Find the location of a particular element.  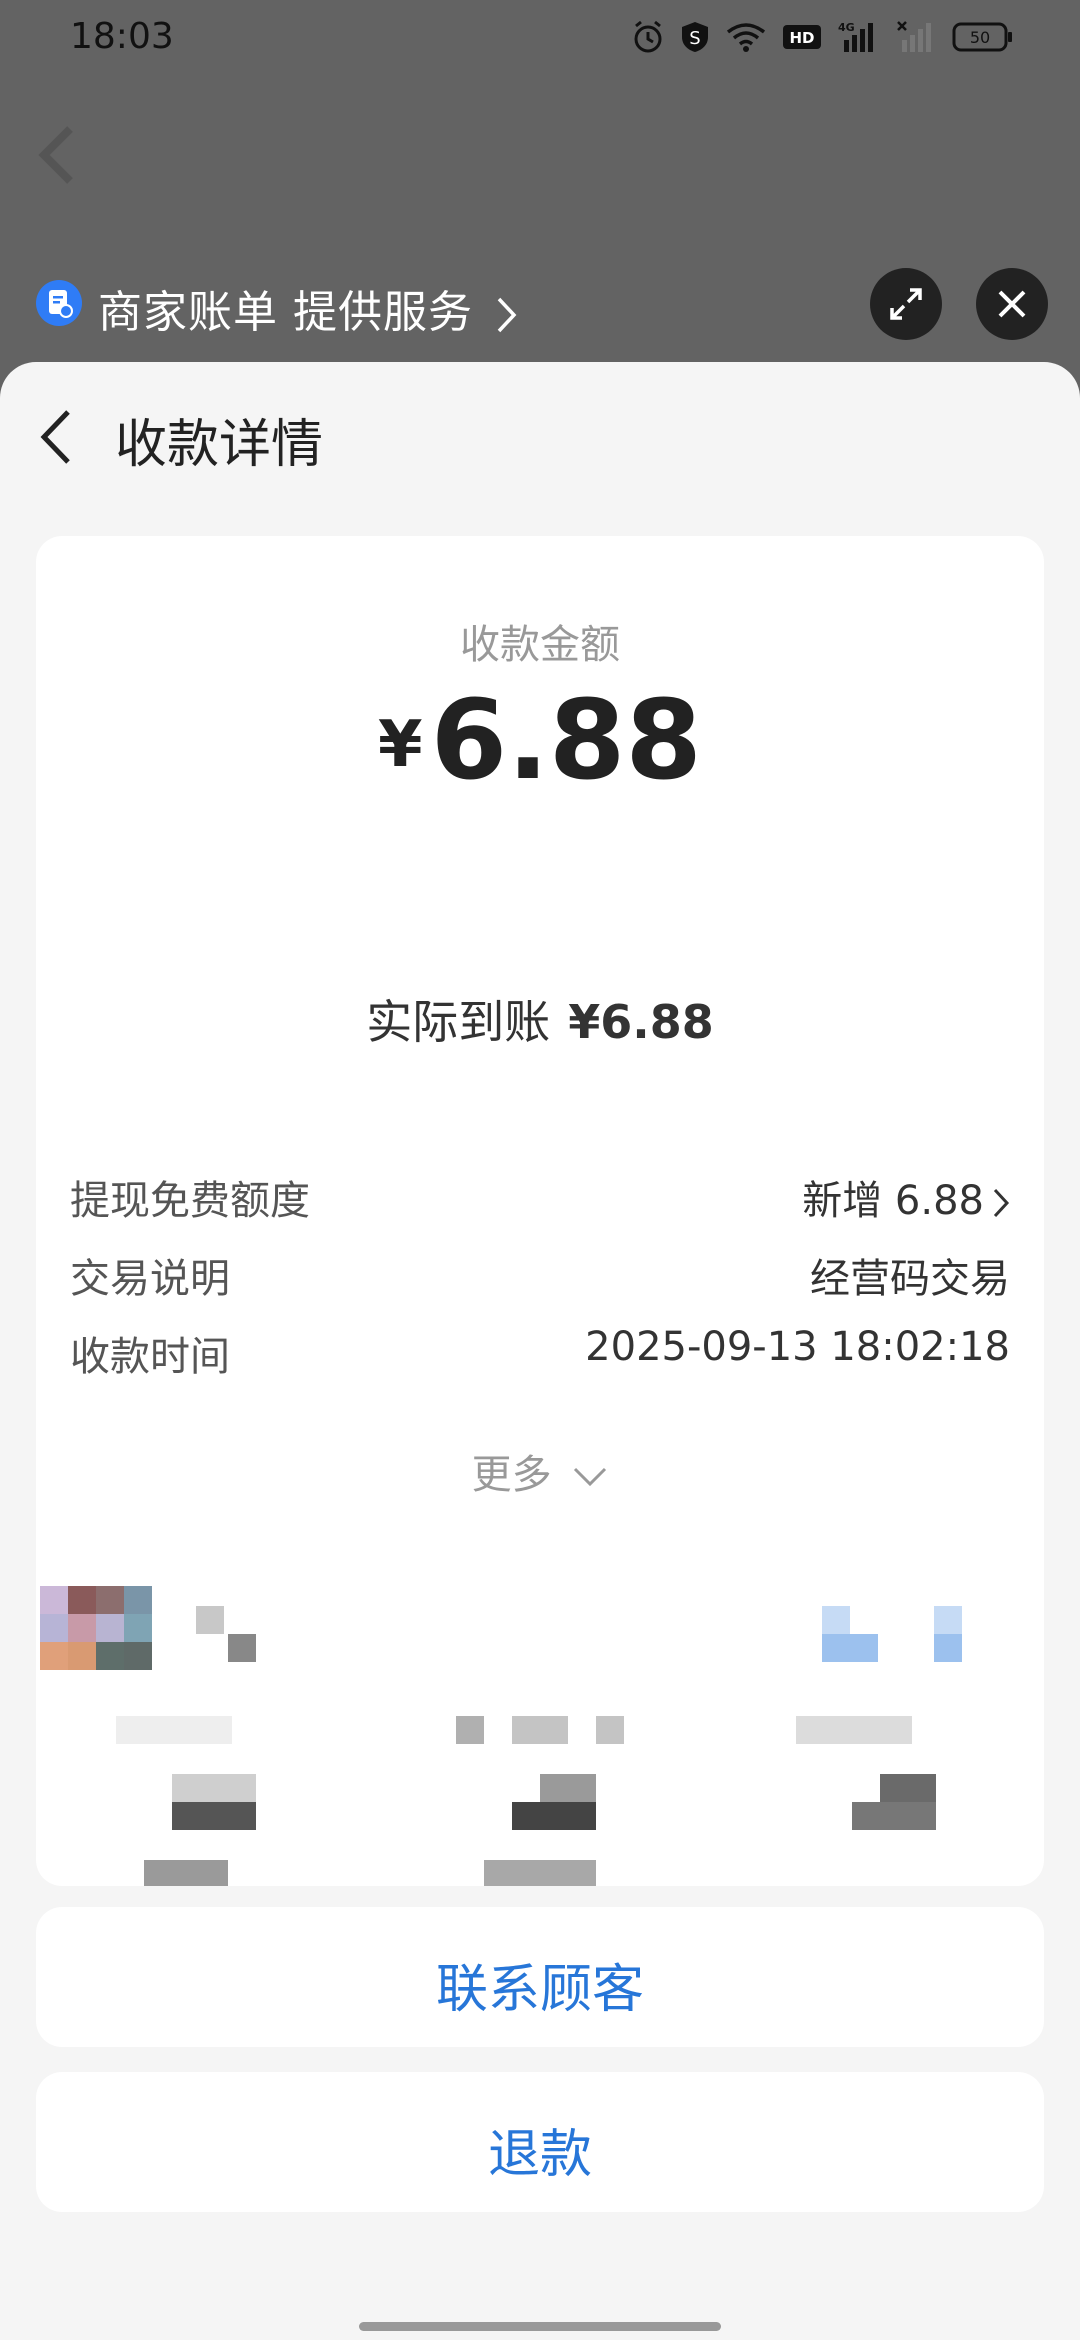

expand-button is located at coordinates (906, 304).